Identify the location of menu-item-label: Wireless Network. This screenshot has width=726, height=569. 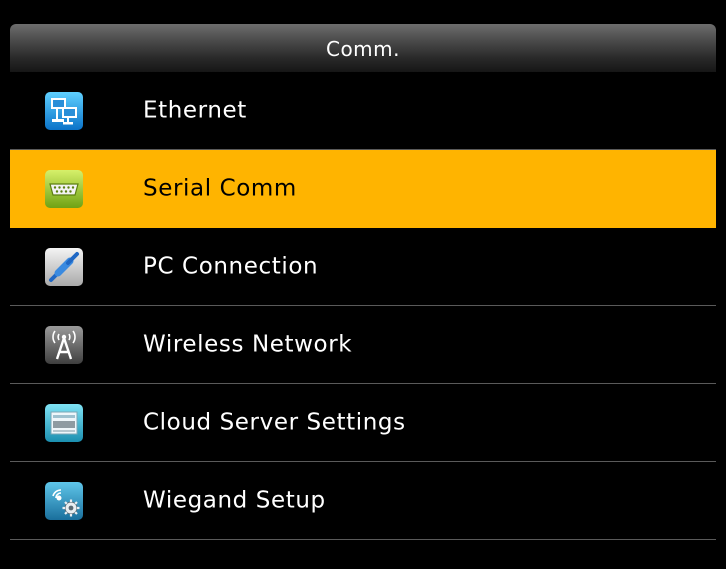
(248, 343).